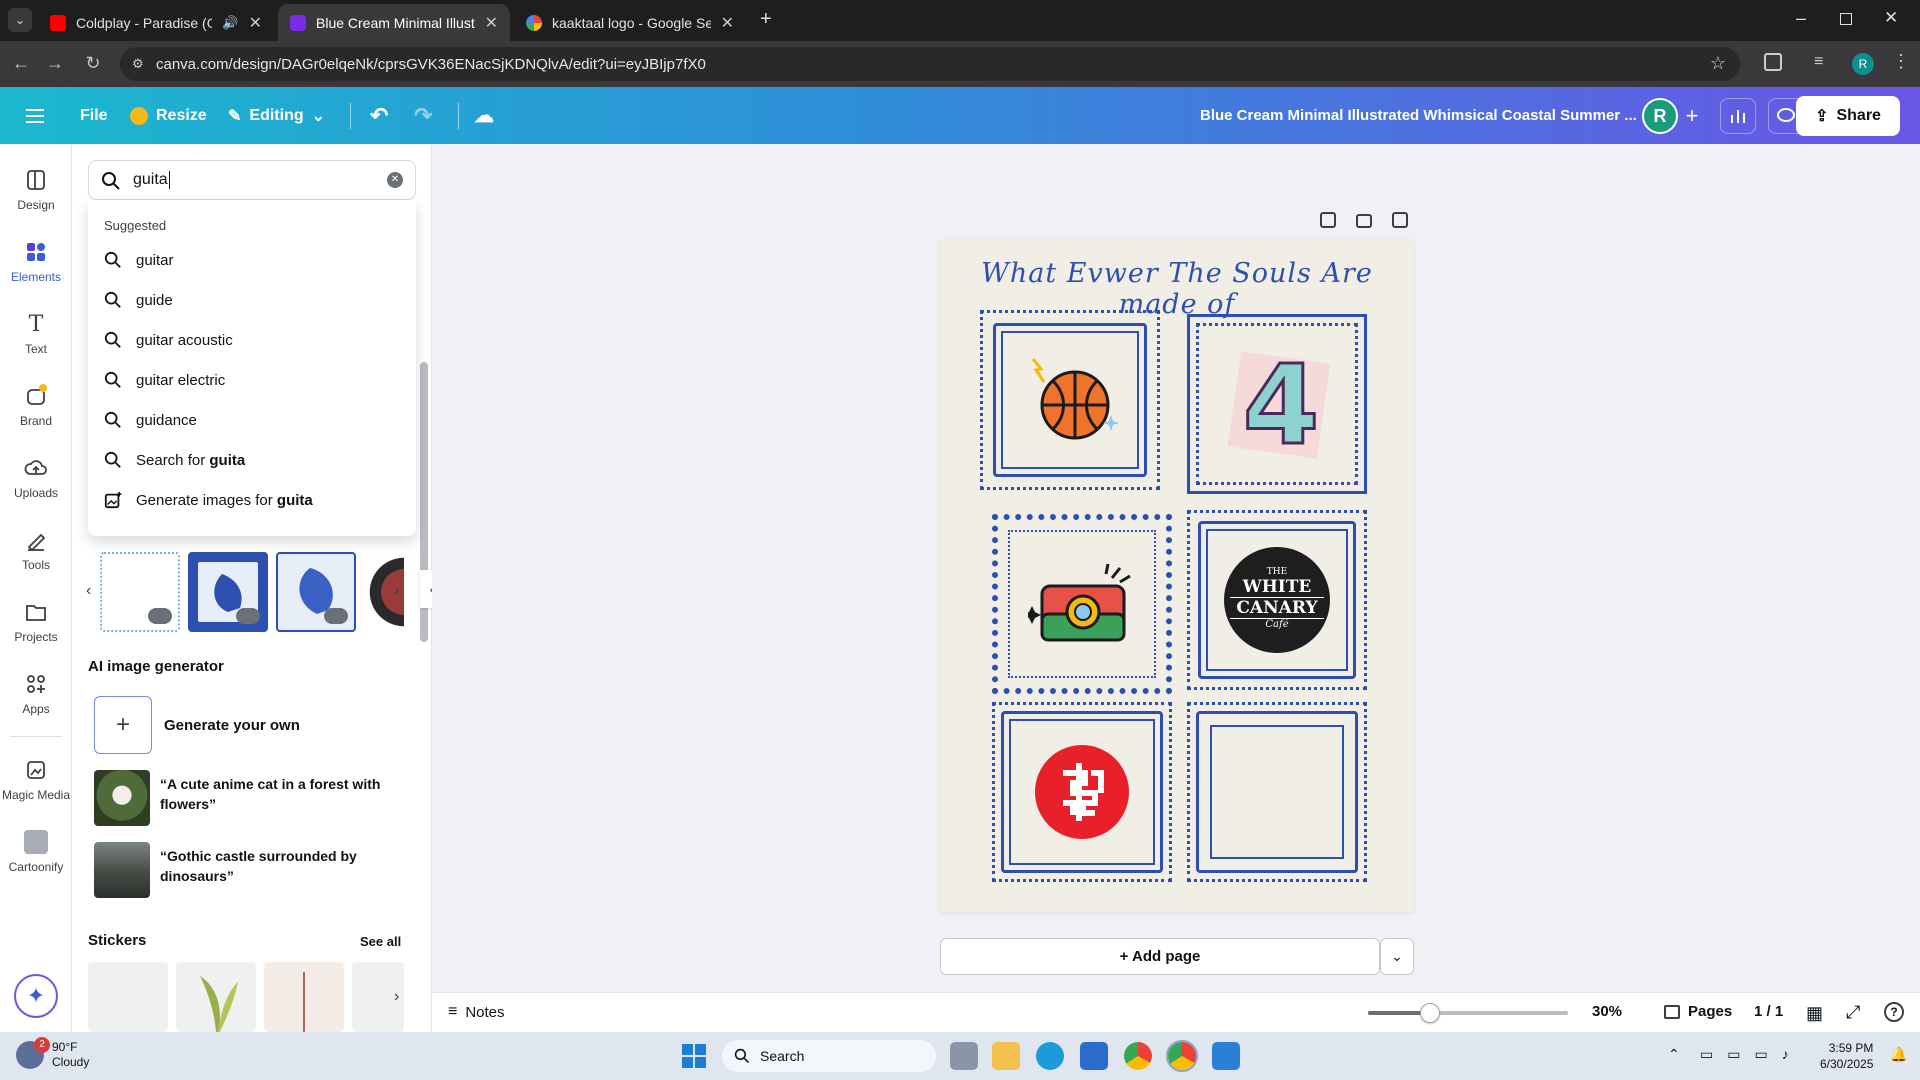 Image resolution: width=1920 pixels, height=1080 pixels. Describe the element at coordinates (423, 115) in the screenshot. I see `redo-icon: ↷` at that location.